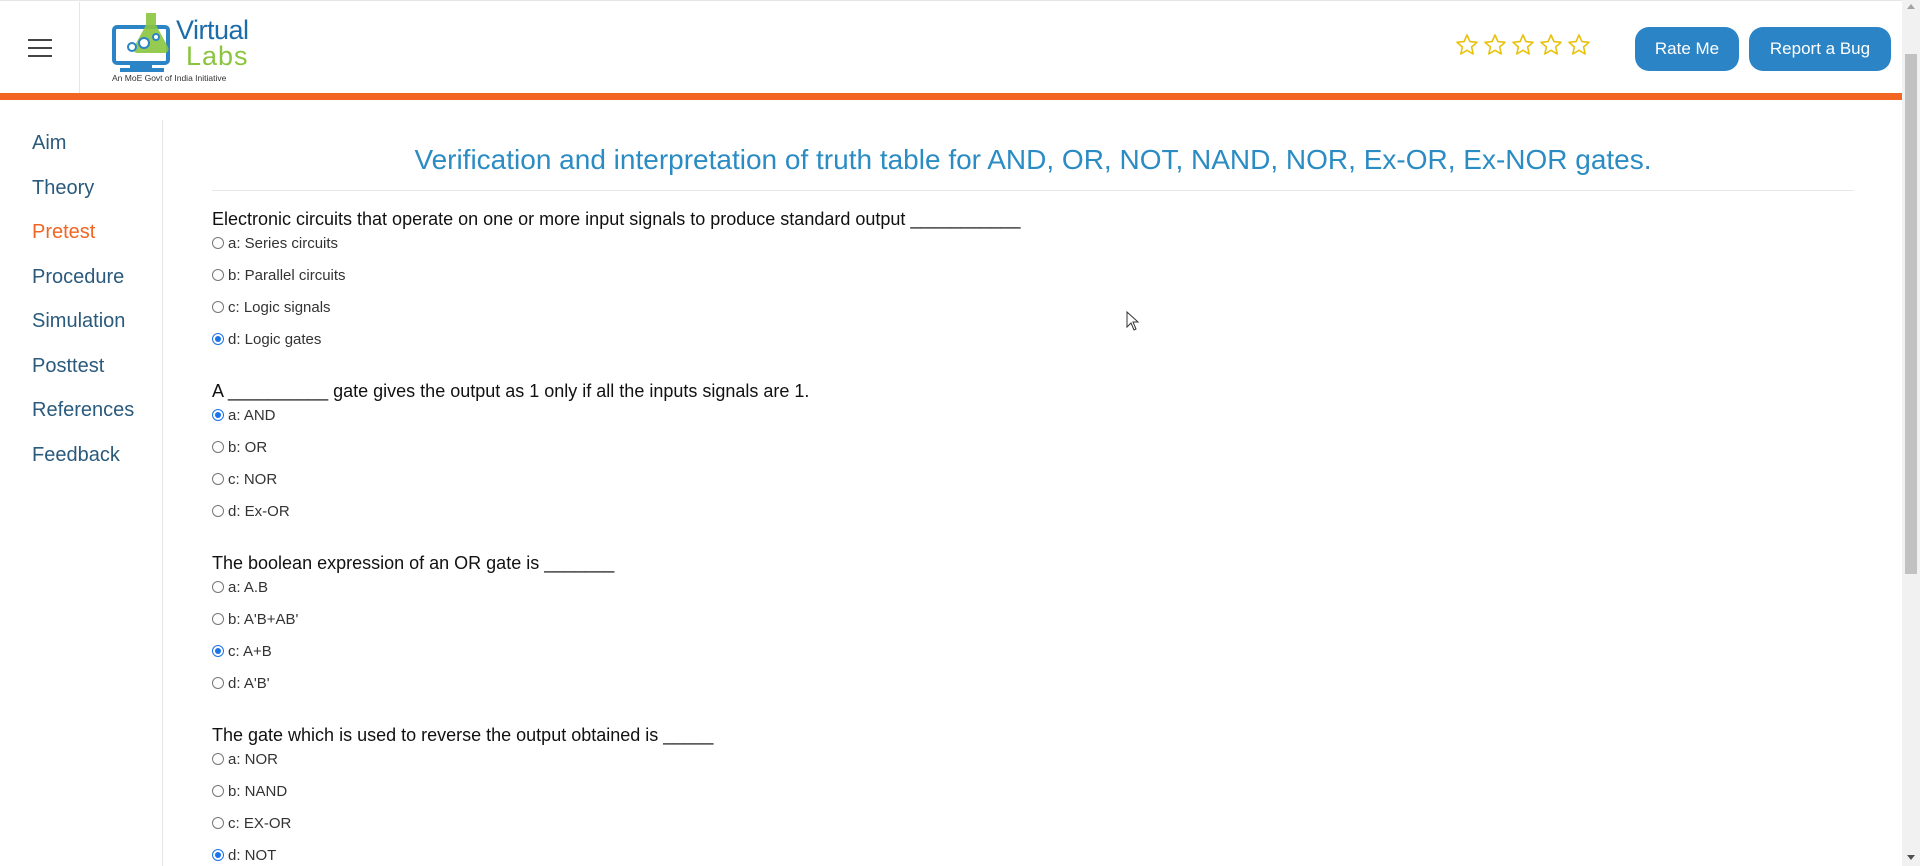 The image size is (1920, 866). Describe the element at coordinates (250, 651) in the screenshot. I see `answer-option-label: c: A+B` at that location.